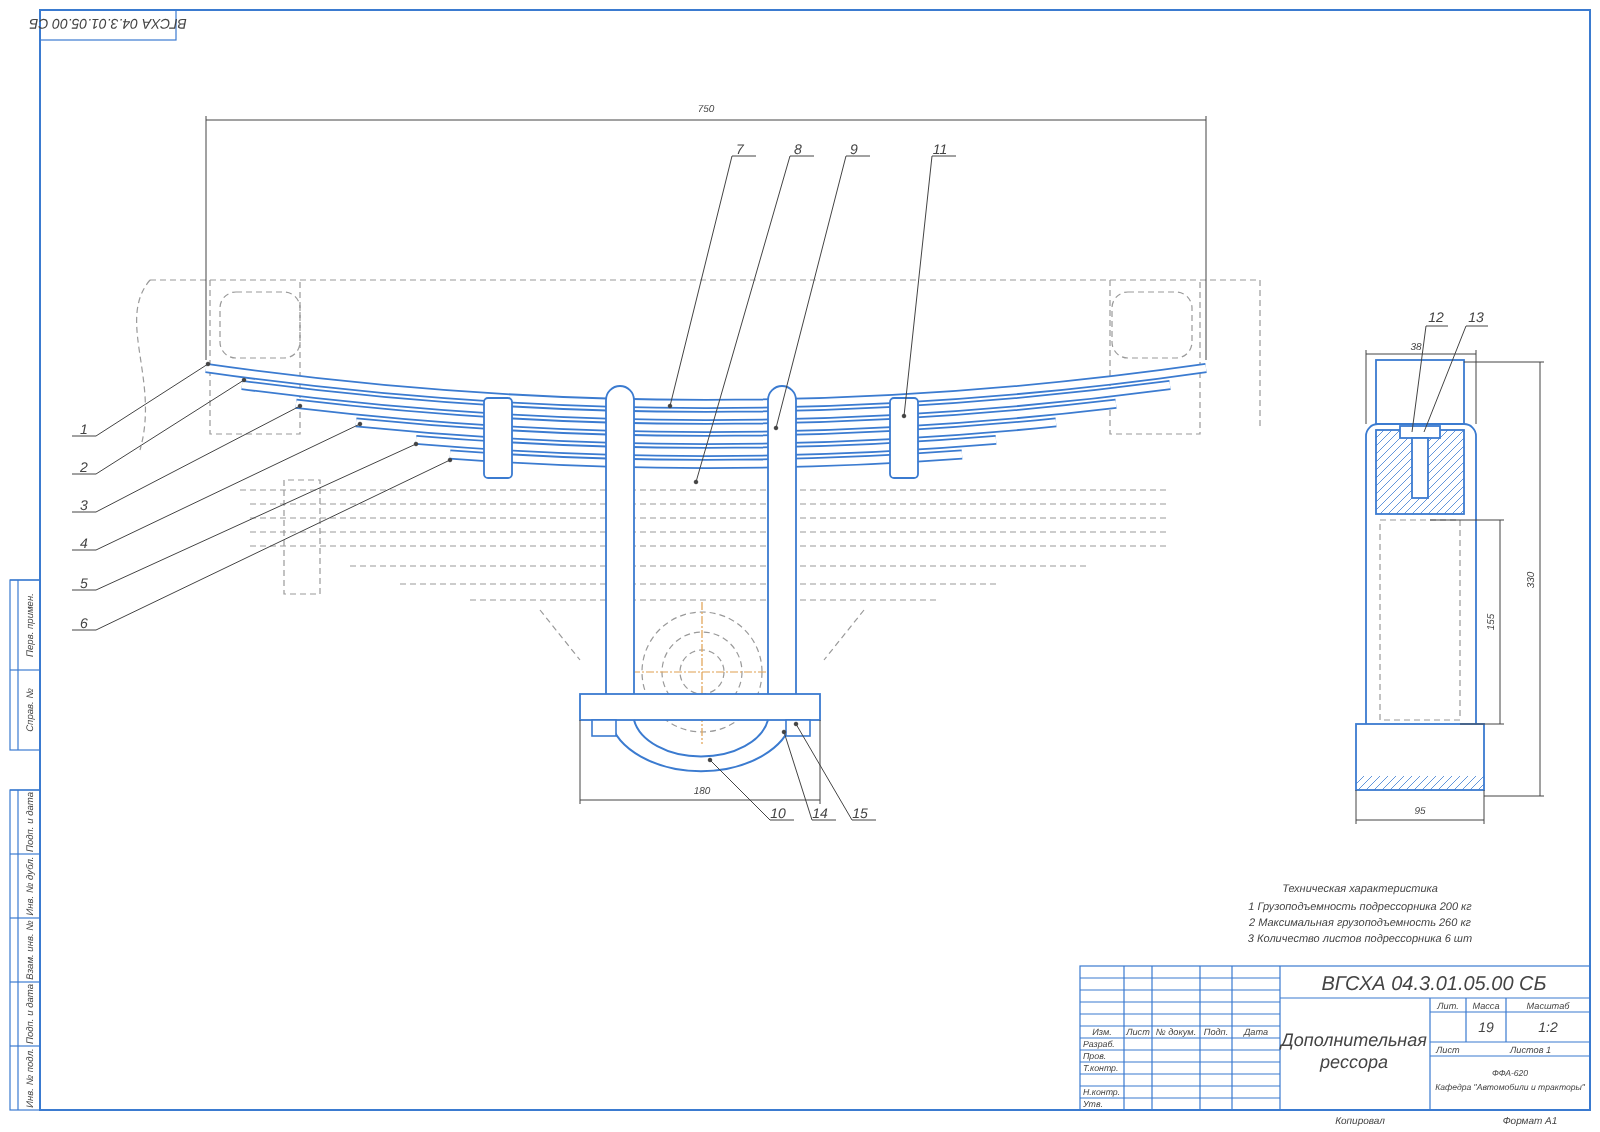  I want to click on drawing-name: Дополнительная рессора, so click(1354, 1051).